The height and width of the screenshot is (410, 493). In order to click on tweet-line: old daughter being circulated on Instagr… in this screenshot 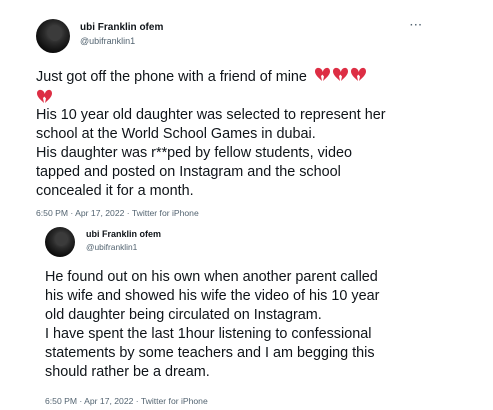, I will do `click(183, 315)`.